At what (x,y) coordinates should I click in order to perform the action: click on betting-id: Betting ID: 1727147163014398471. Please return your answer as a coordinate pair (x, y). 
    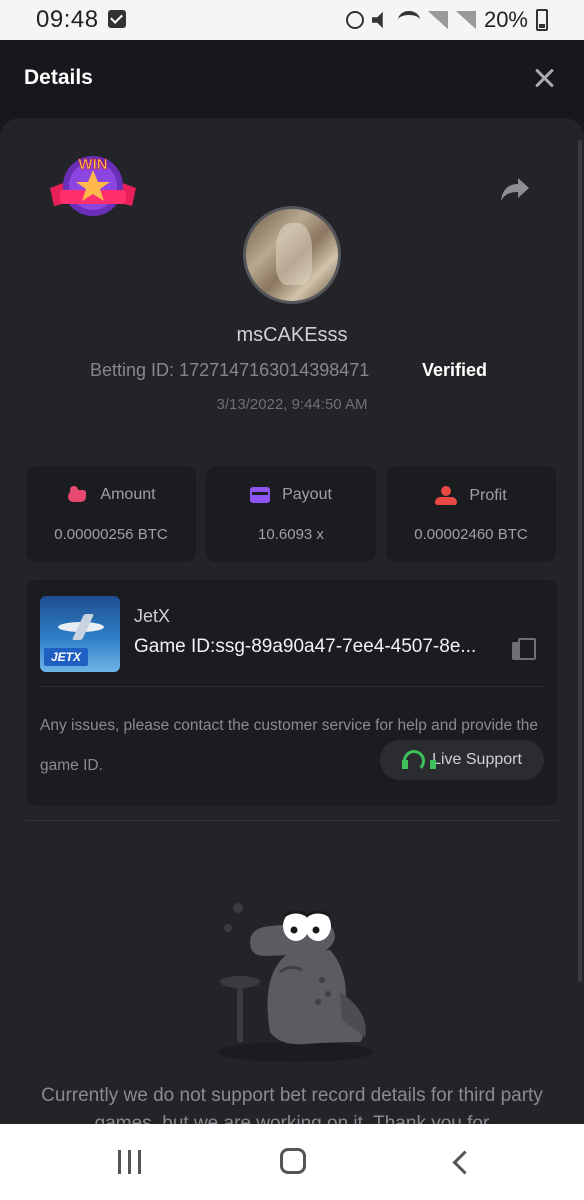
    Looking at the image, I should click on (229, 370).